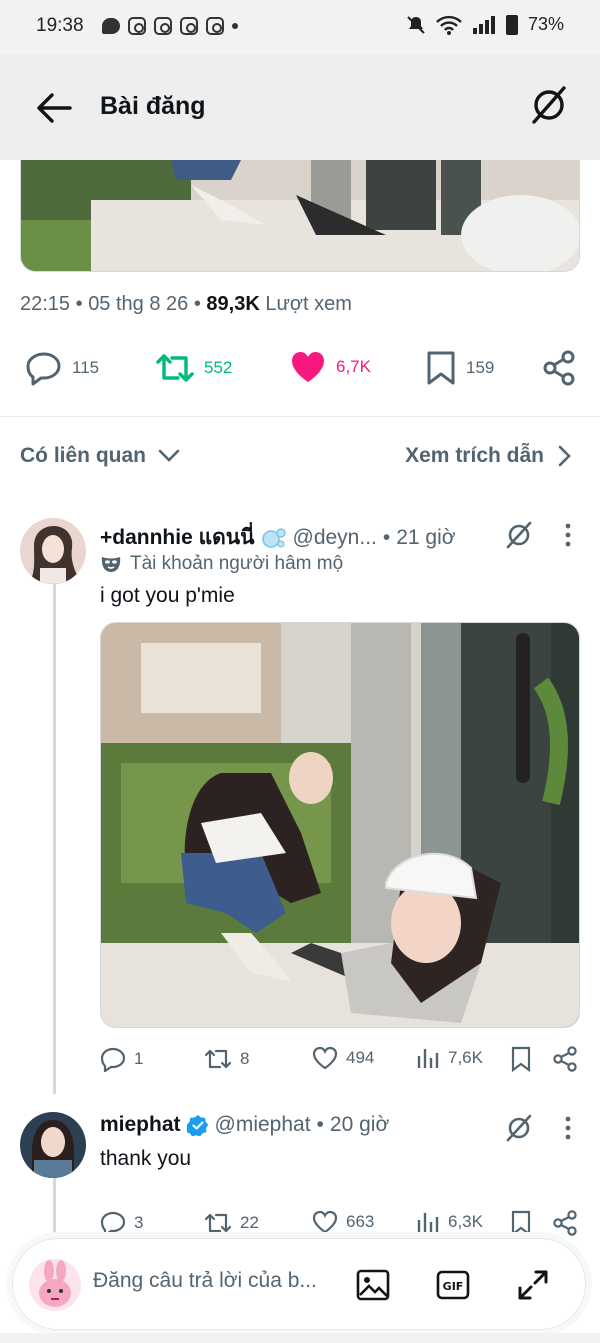 Image resolution: width=600 pixels, height=1343 pixels. Describe the element at coordinates (360, 1221) in the screenshot. I see `like-count: 663` at that location.